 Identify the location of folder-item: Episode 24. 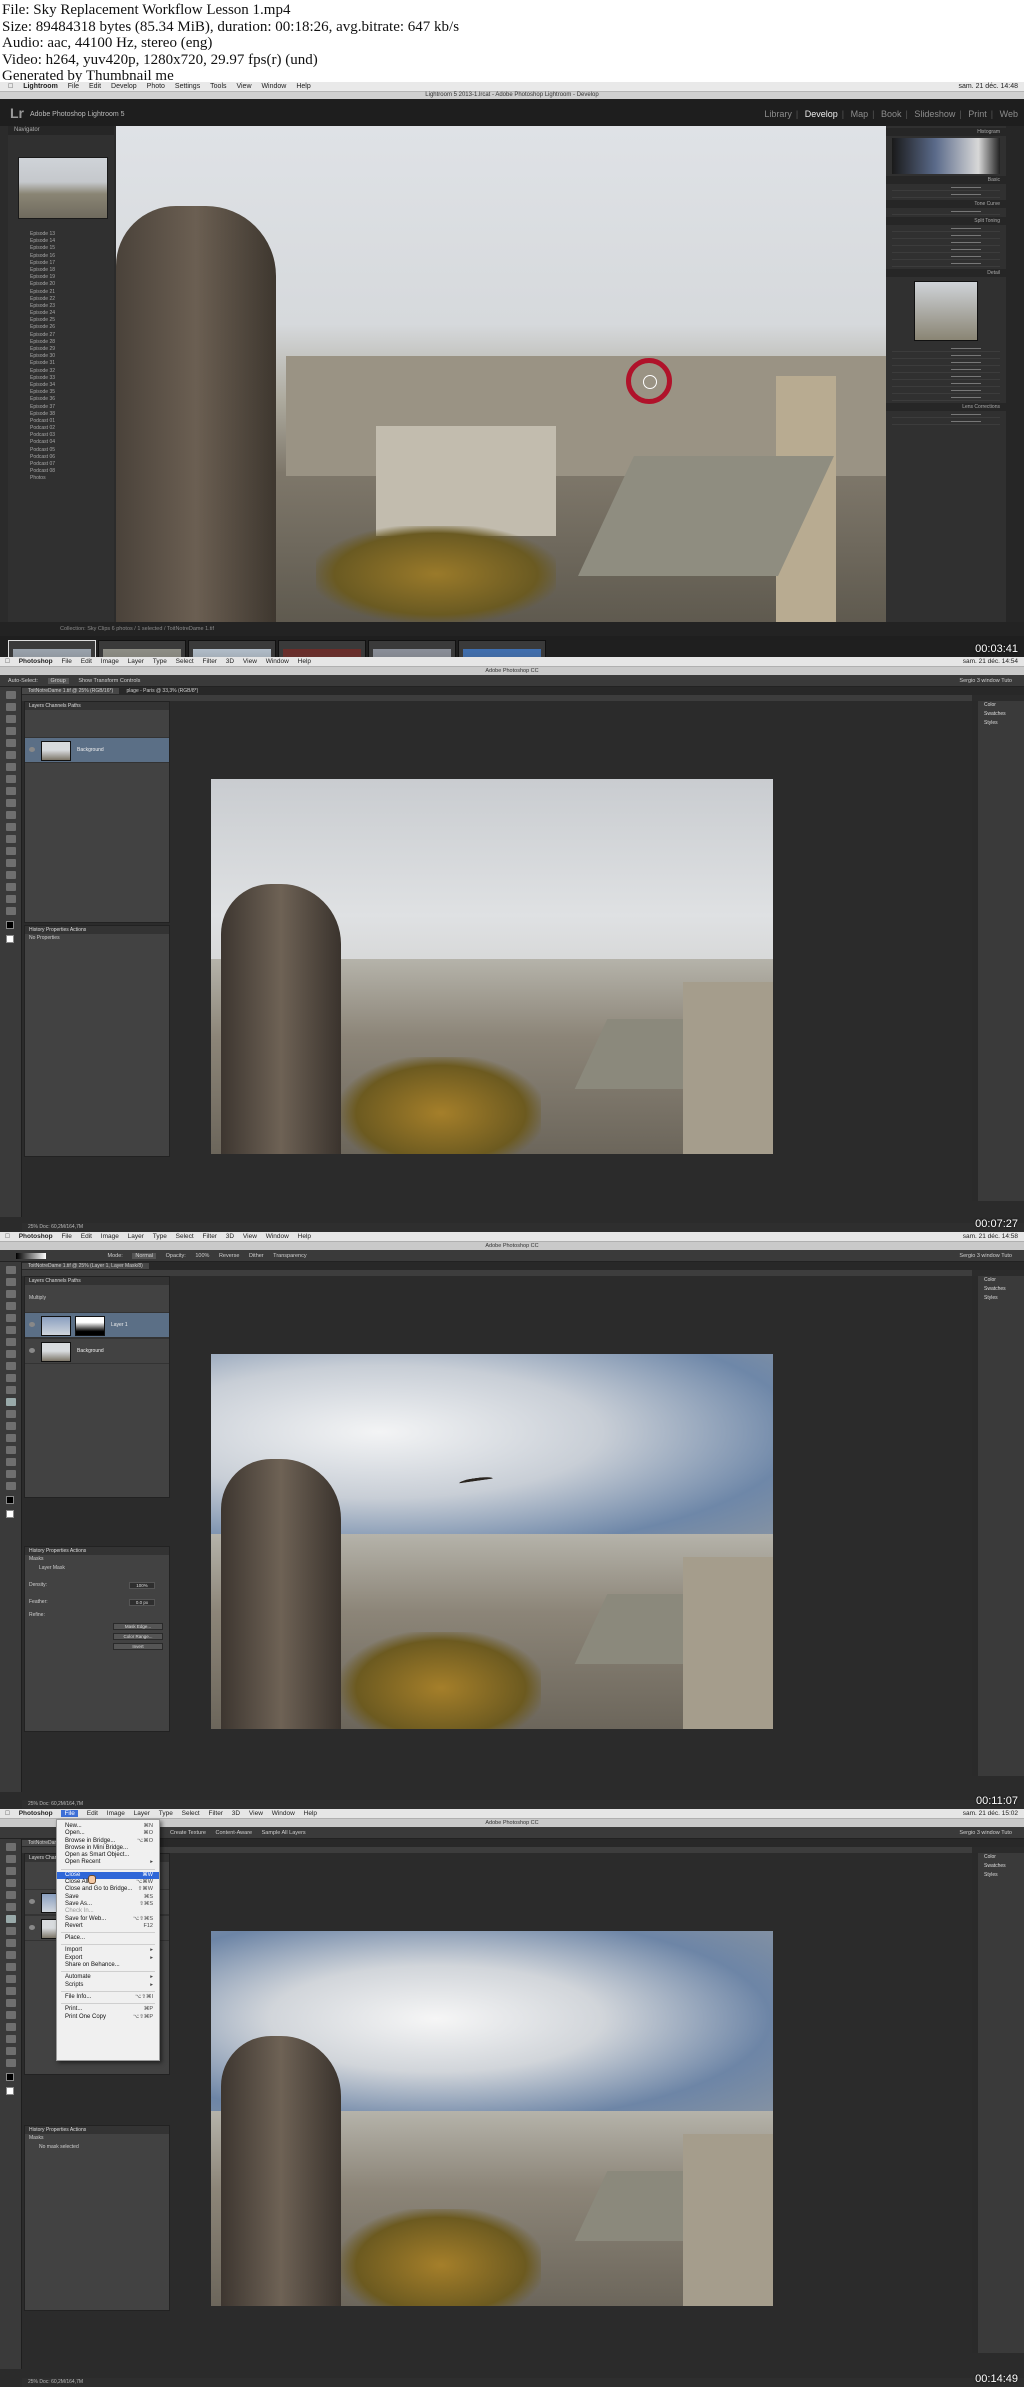
(61, 313).